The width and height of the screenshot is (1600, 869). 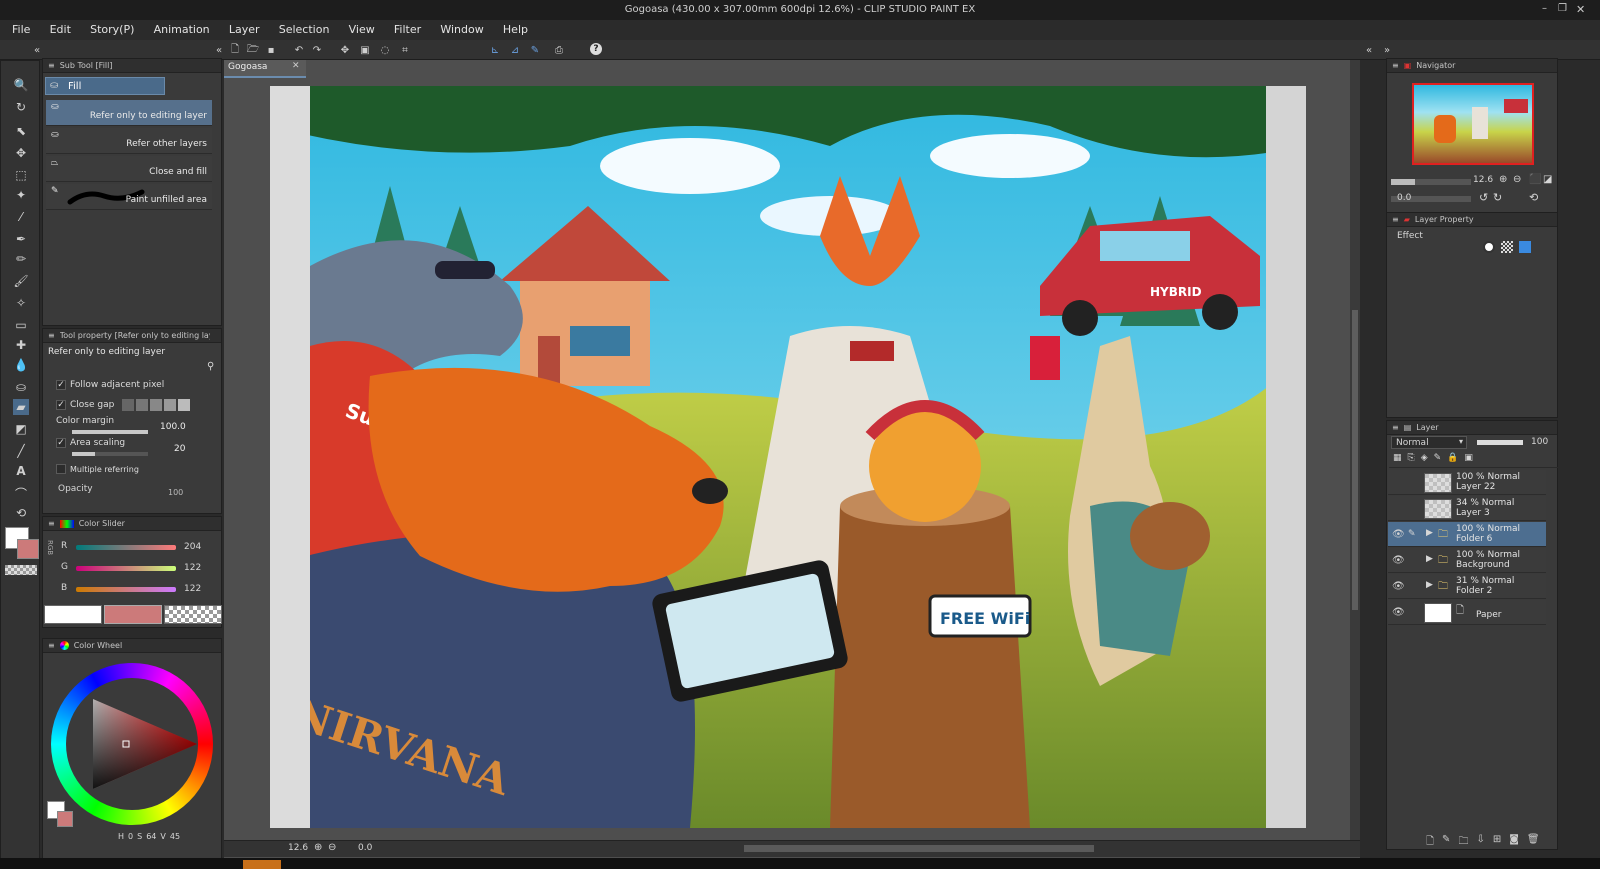 What do you see at coordinates (1438, 460) in the screenshot?
I see `draft-icon: ✎` at bounding box center [1438, 460].